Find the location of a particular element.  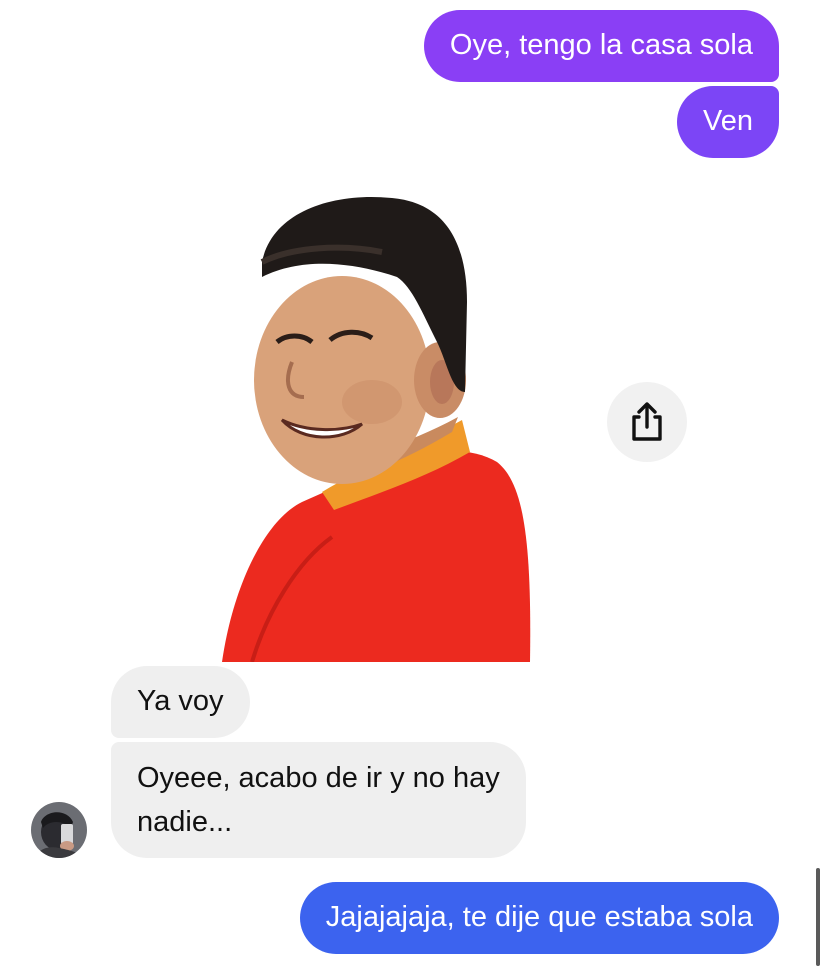

incoming-message-bubble: Ya voy is located at coordinates (180, 702).